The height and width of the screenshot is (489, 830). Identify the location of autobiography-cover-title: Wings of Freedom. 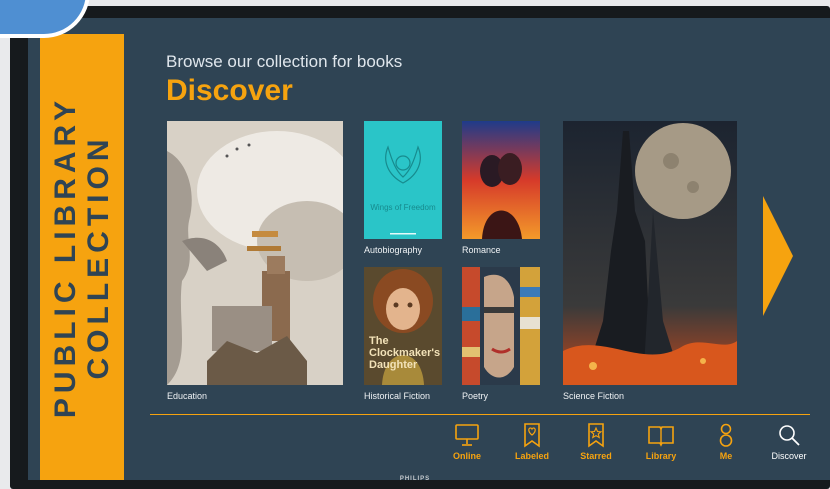
(403, 207).